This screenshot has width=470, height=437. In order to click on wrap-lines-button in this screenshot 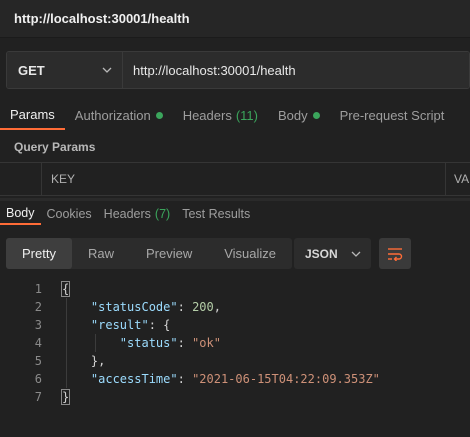, I will do `click(395, 253)`.